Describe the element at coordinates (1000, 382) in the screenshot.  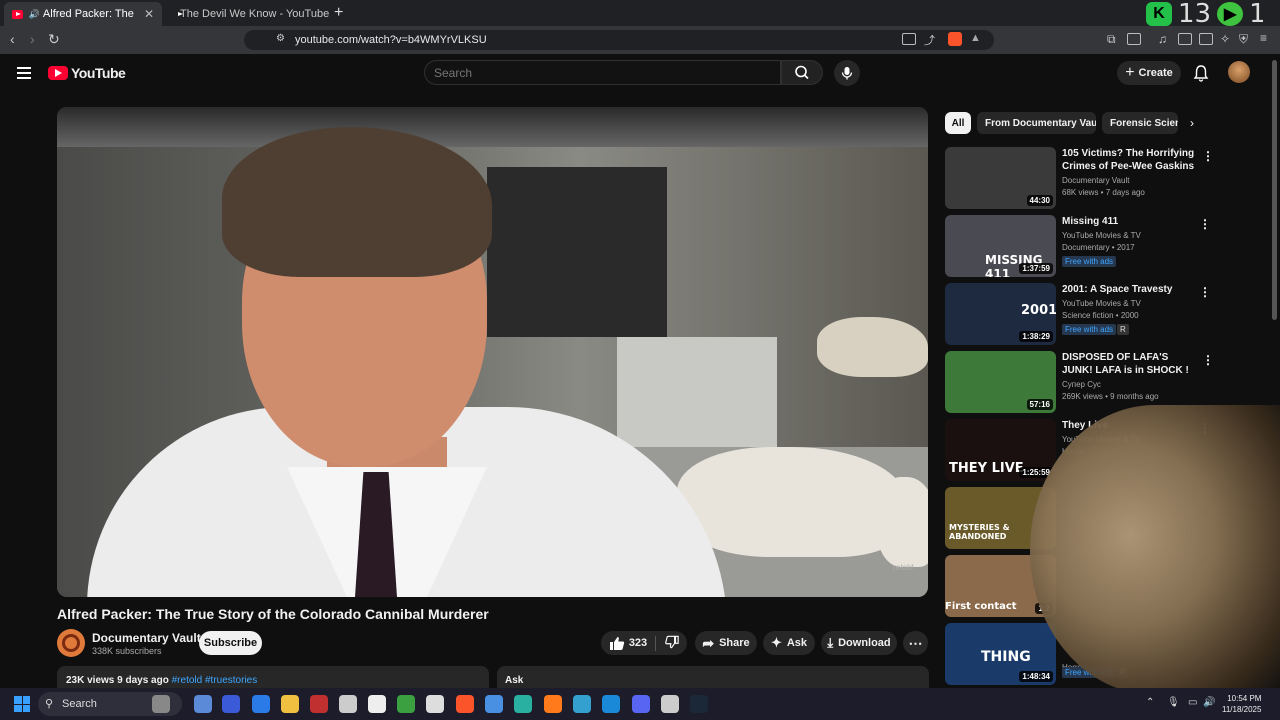
I see `recommendation-thumbnail: 57:16` at that location.